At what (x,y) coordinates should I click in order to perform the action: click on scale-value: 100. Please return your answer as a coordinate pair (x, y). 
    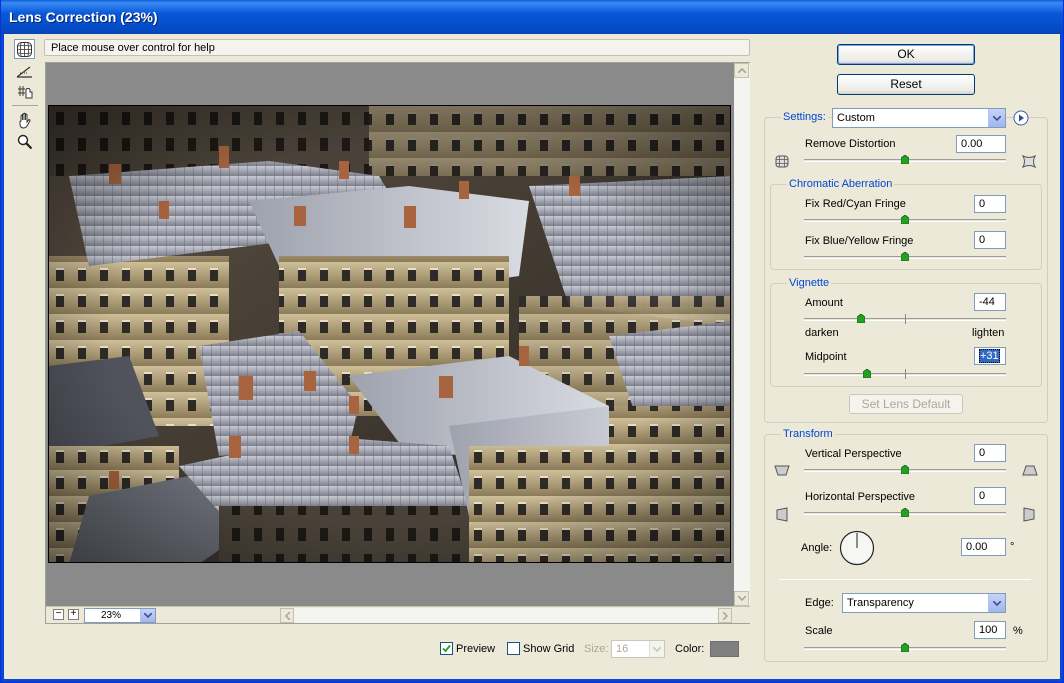
    Looking at the image, I should click on (988, 630).